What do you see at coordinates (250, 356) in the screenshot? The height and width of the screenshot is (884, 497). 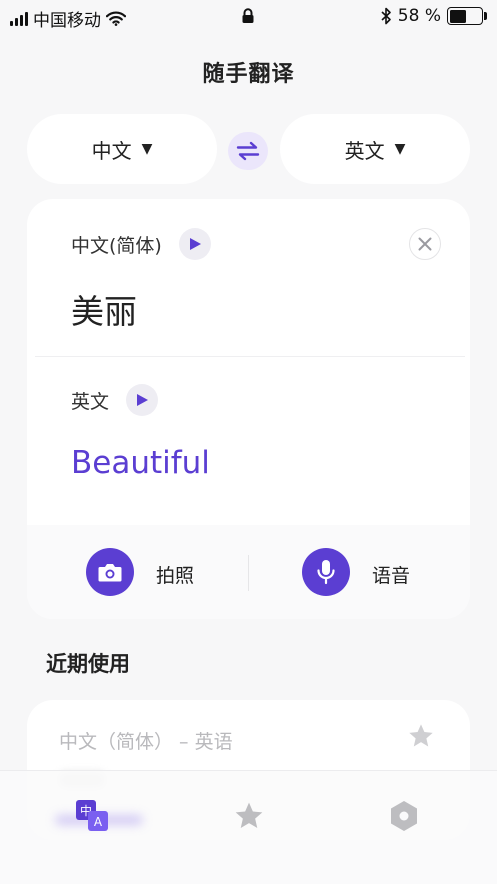 I see `divider` at bounding box center [250, 356].